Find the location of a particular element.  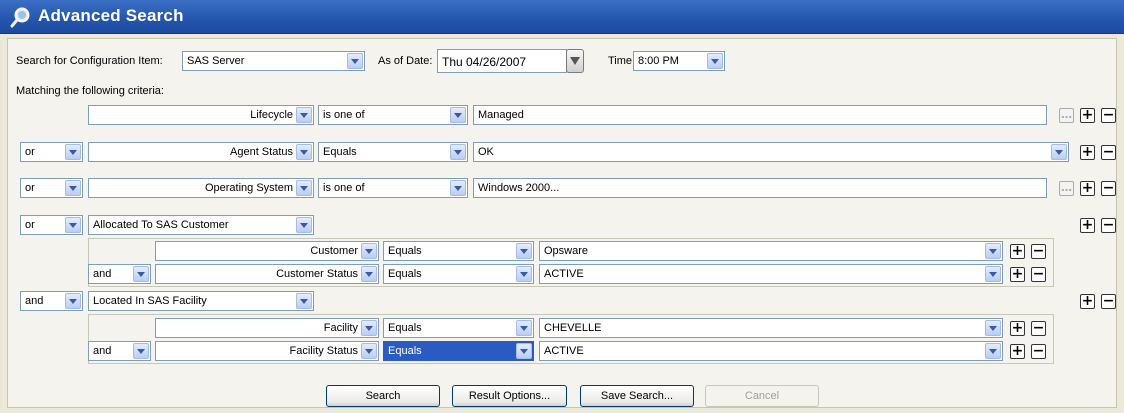

value-field-lifecycle: Managed is located at coordinates (760, 115).